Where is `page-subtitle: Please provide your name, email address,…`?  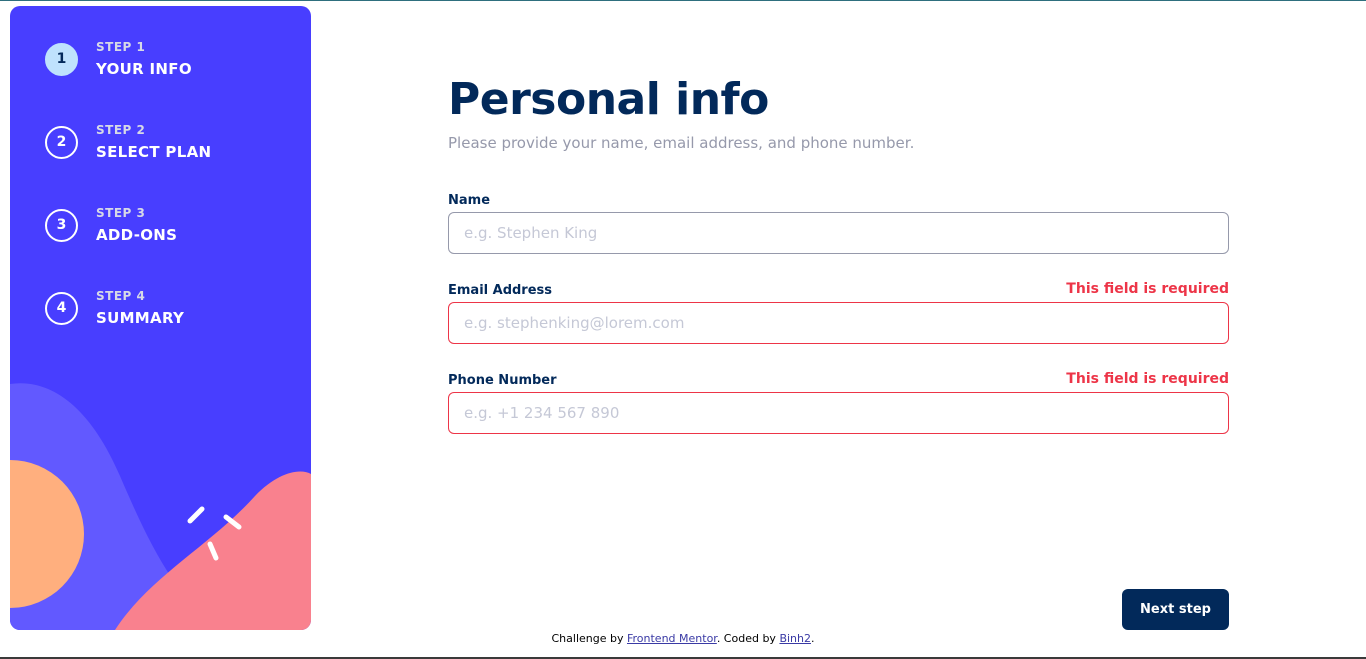 page-subtitle: Please provide your name, email address,… is located at coordinates (681, 143).